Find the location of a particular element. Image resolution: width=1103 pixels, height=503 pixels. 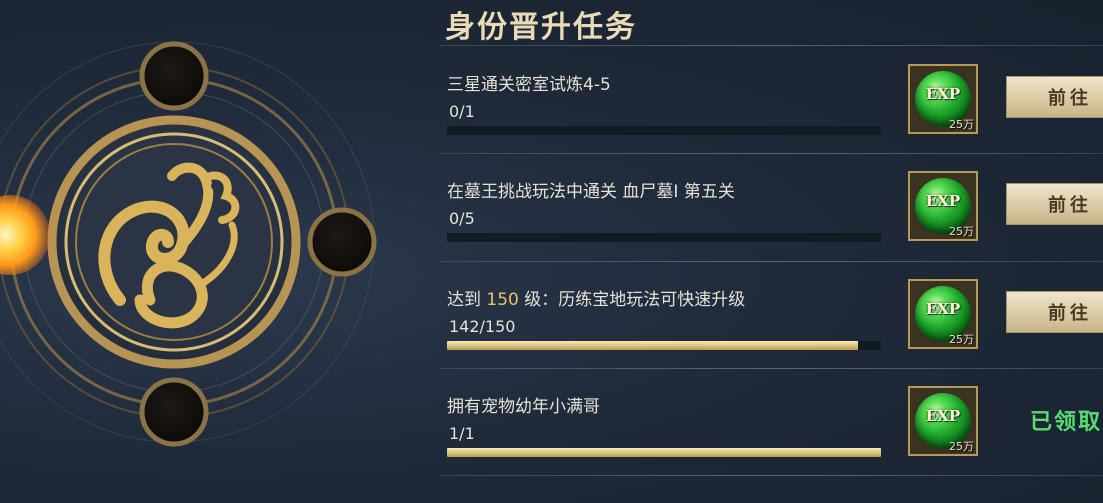

task-title: 在墓王挑战玩法中通关 血尸墓I 第五关 is located at coordinates (591, 192).